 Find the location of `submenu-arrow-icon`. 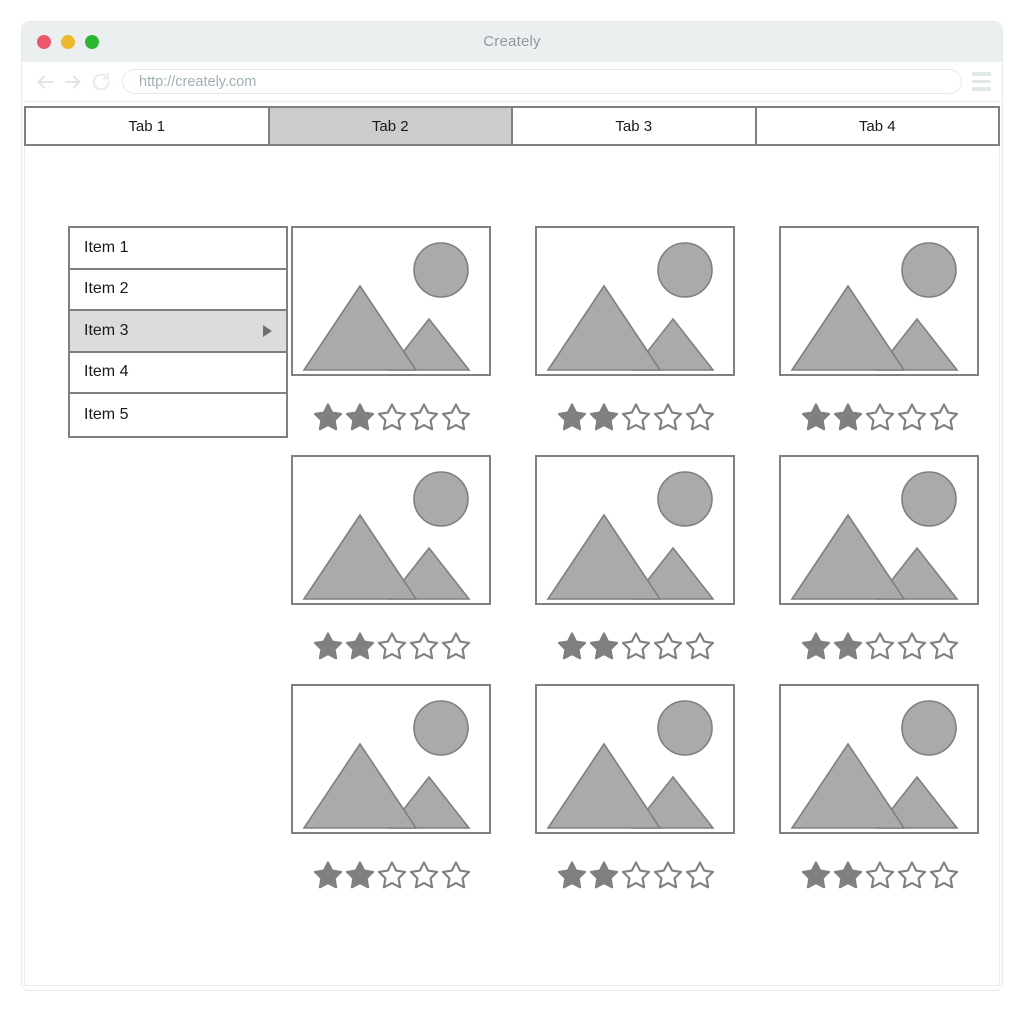

submenu-arrow-icon is located at coordinates (267, 330).